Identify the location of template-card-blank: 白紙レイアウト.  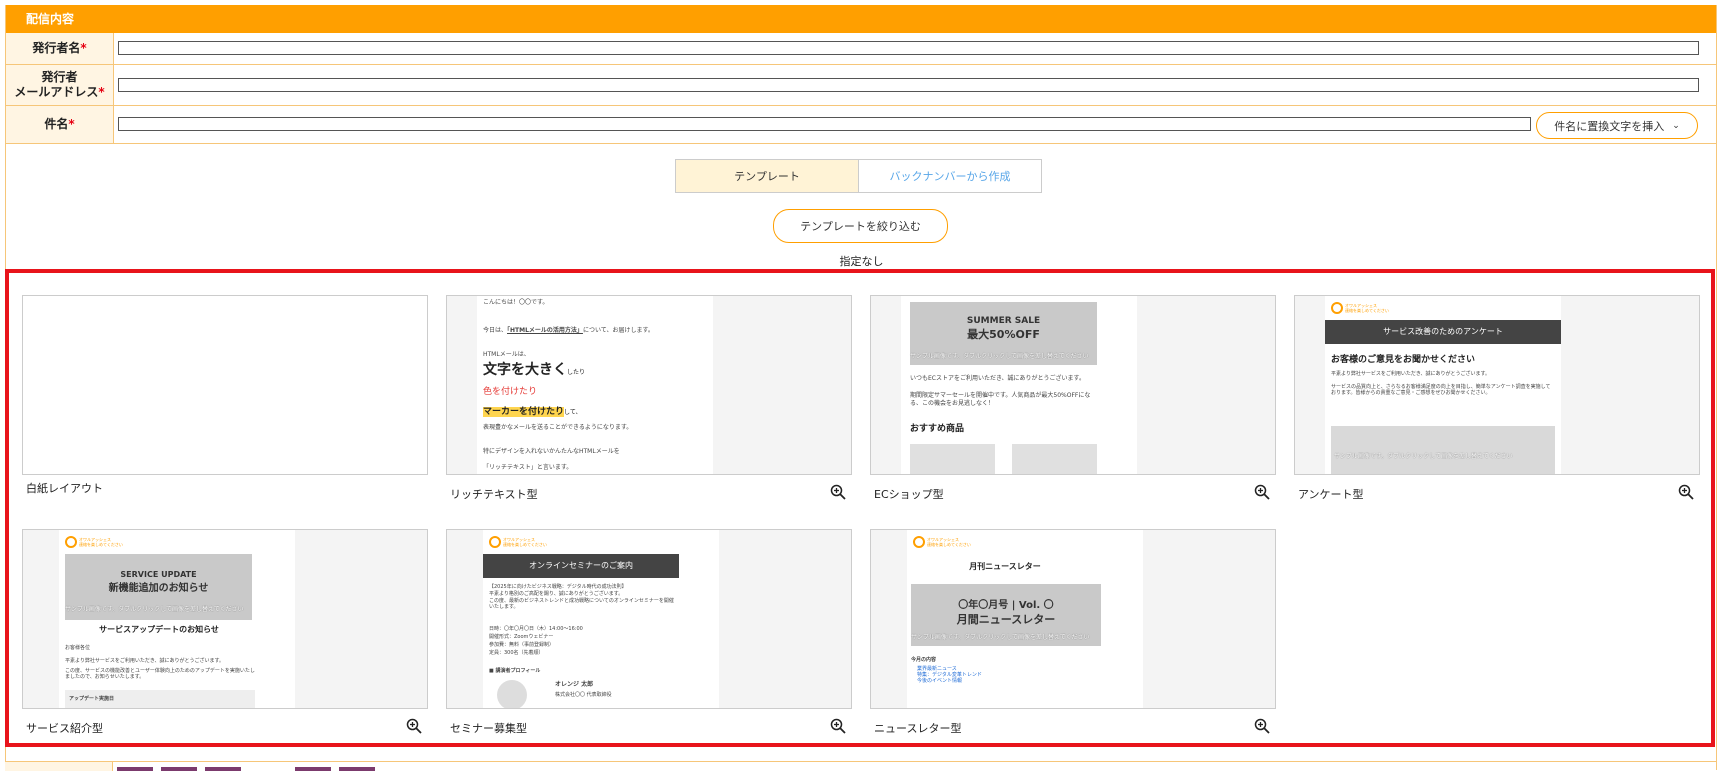
(225, 400).